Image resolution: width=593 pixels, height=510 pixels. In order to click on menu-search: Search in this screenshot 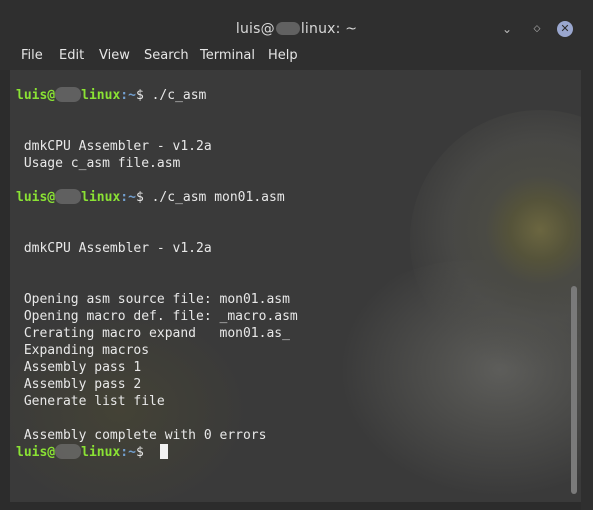, I will do `click(166, 56)`.